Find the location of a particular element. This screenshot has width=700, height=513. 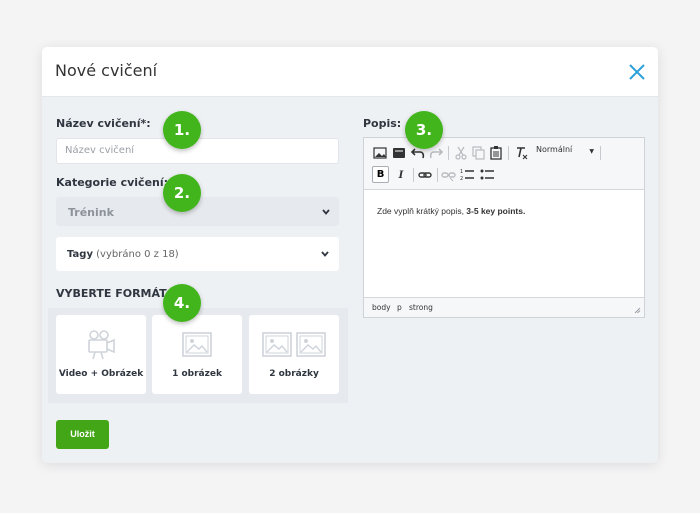

bold-button: B is located at coordinates (380, 174).